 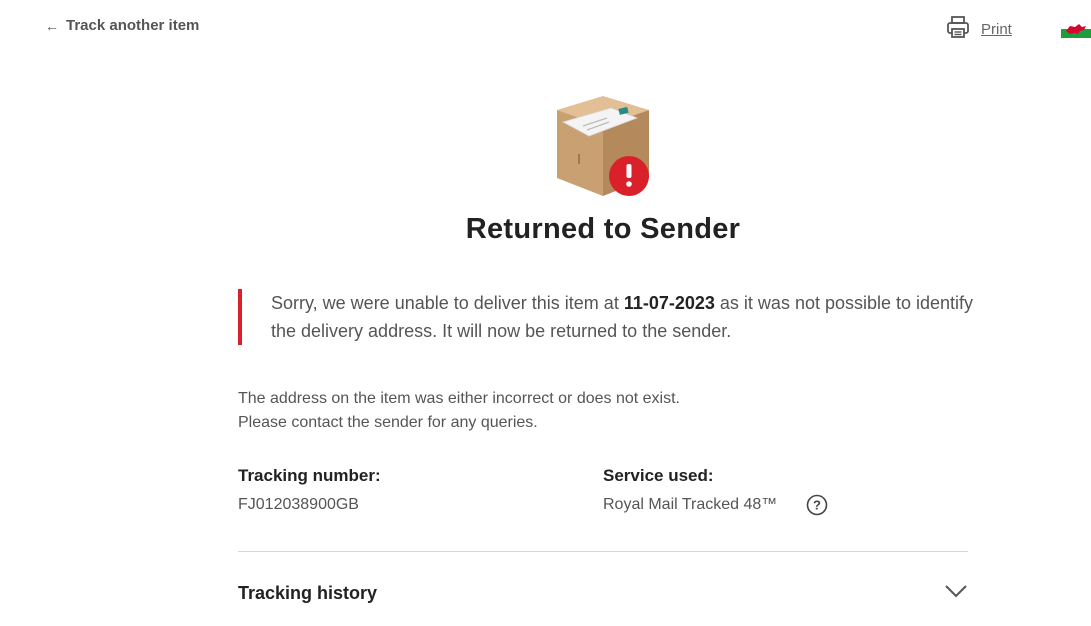 I want to click on service-used-value: Royal Mail Tracked 48™, so click(x=690, y=504).